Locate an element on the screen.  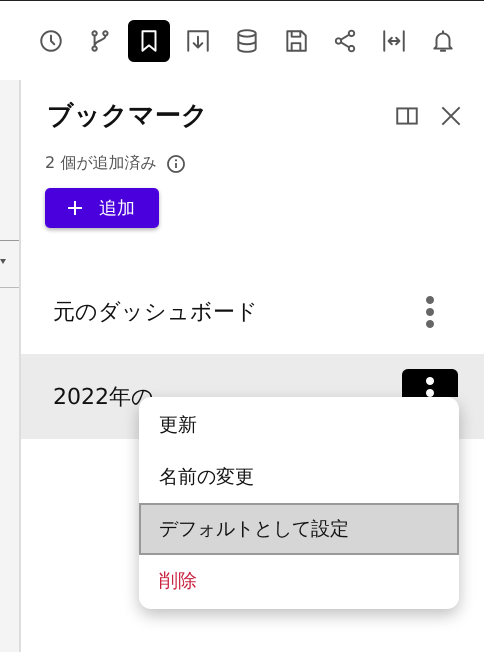
menu-item: デフォルトとして設定 is located at coordinates (299, 529).